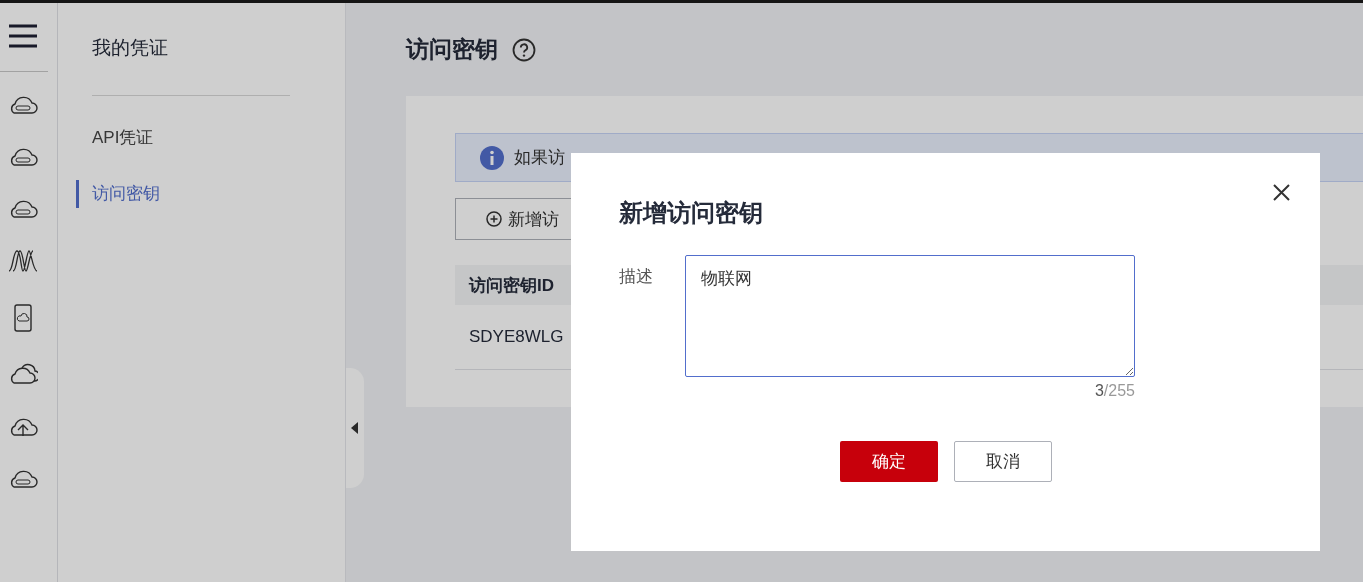 The image size is (1363, 582). I want to click on sidebar-item: 访问密钥, so click(210, 194).